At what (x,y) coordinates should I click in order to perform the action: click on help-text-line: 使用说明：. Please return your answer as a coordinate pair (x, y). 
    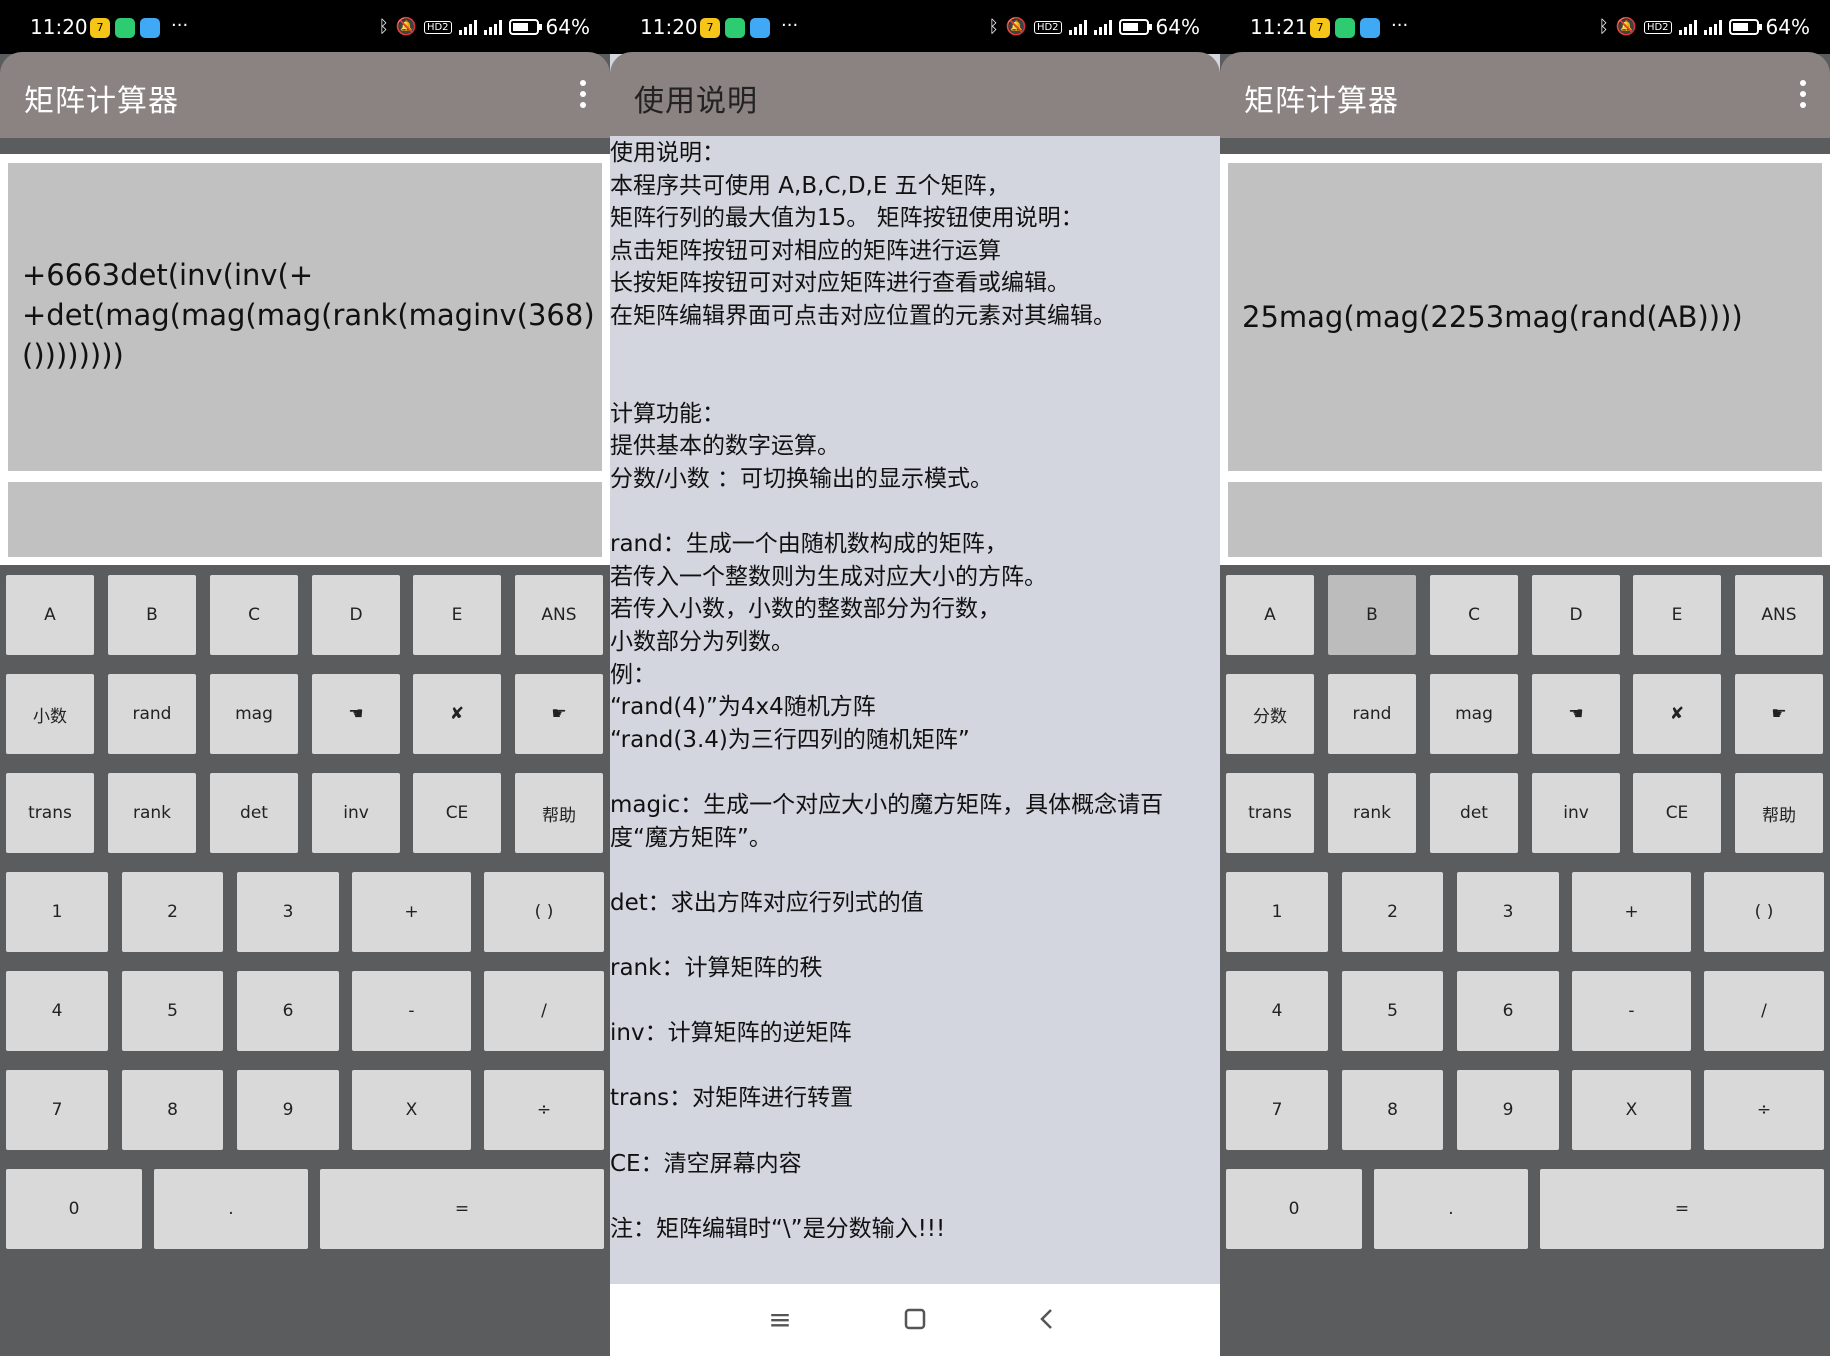
    Looking at the image, I should click on (667, 153).